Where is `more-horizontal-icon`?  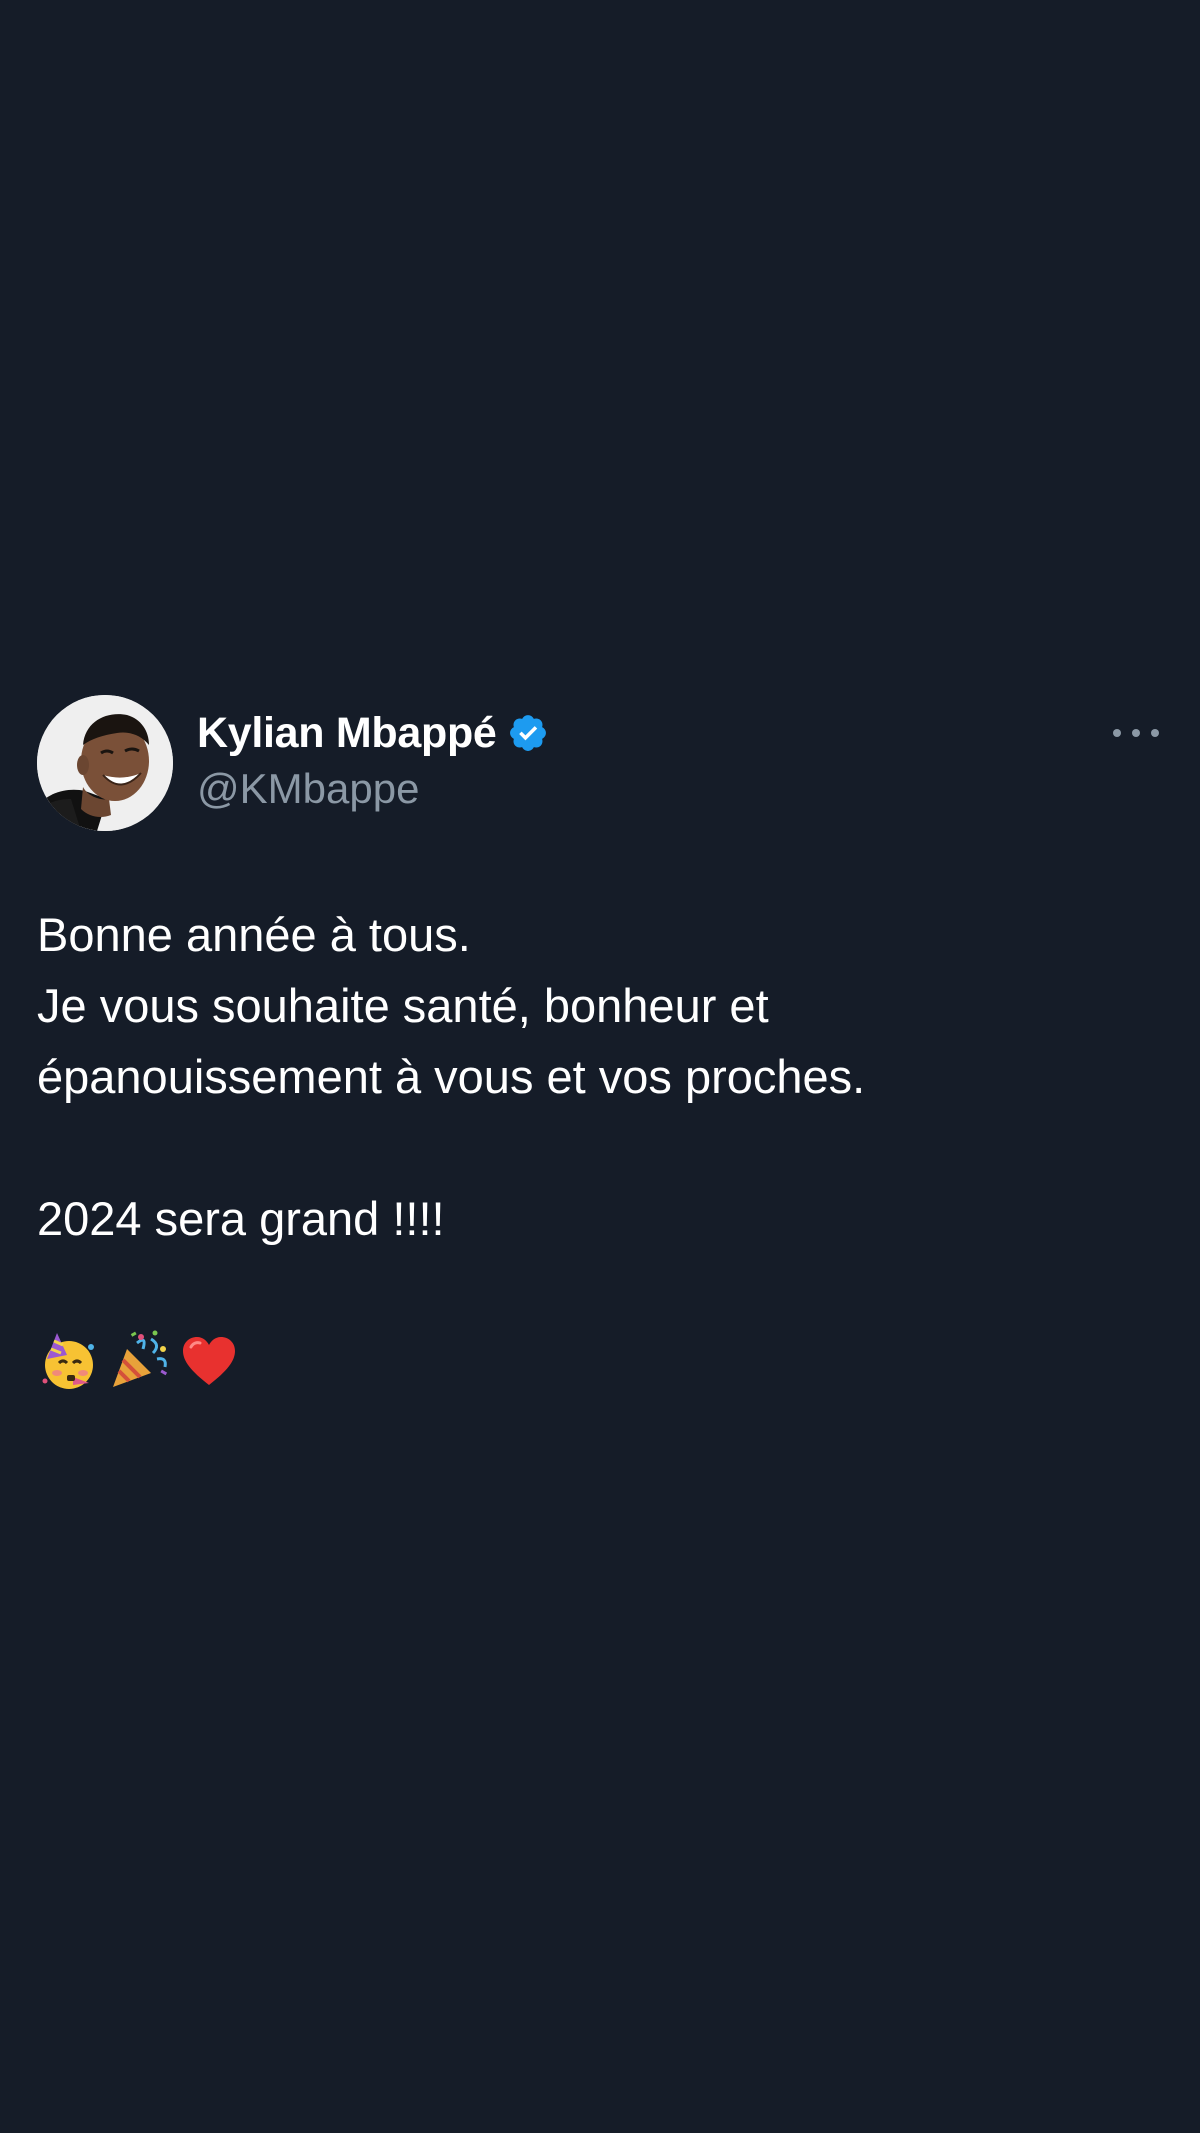
more-horizontal-icon is located at coordinates (1136, 733).